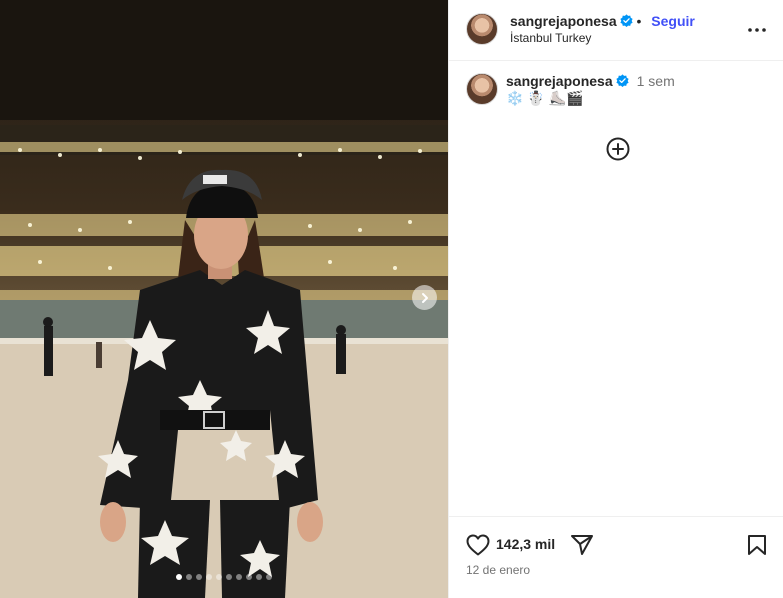 This screenshot has height=598, width=783. What do you see at coordinates (563, 21) in the screenshot?
I see `username-link: sangrejaponesa` at bounding box center [563, 21].